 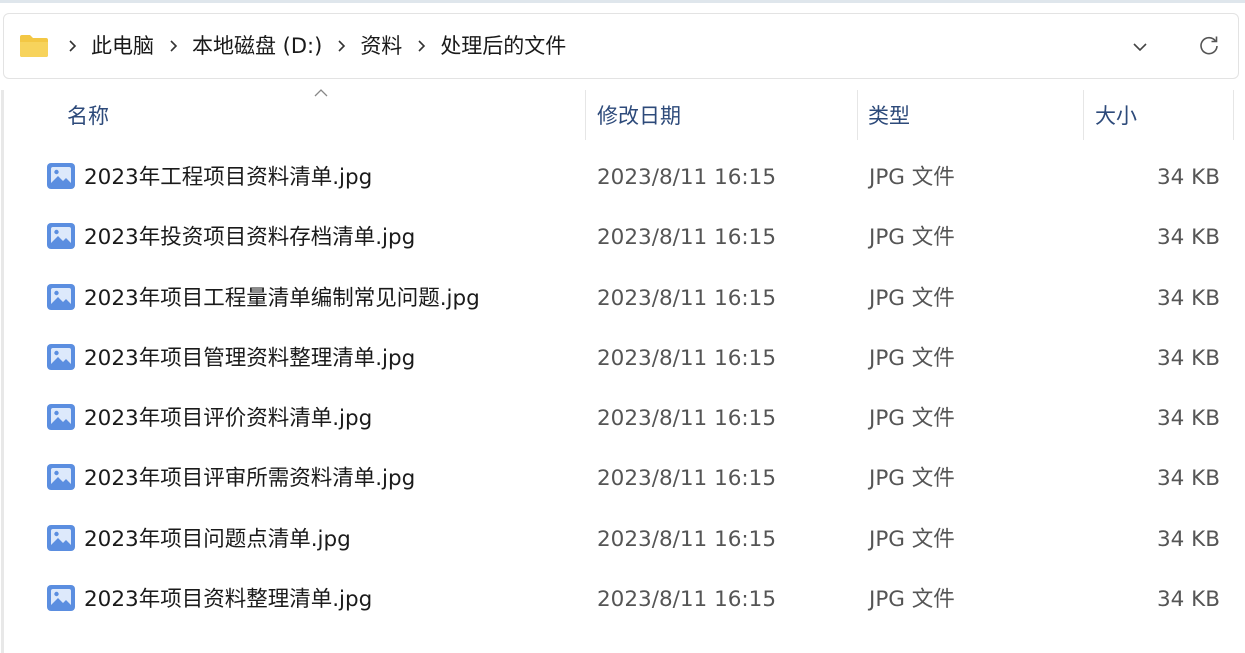 I want to click on window-top-strip, so click(x=622, y=1).